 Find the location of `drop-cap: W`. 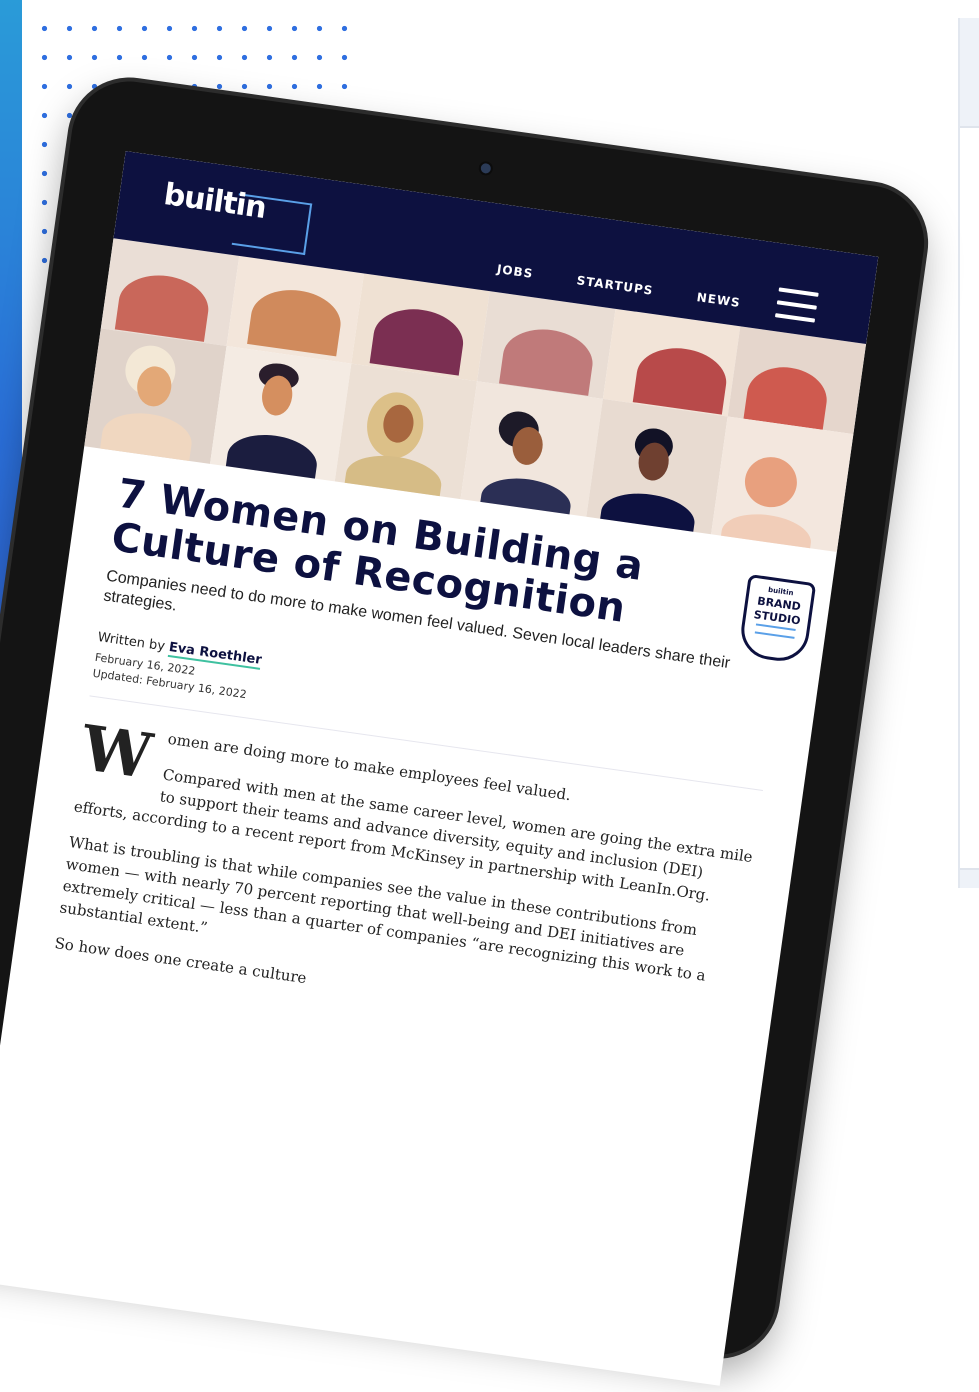

drop-cap: W is located at coordinates (117, 752).